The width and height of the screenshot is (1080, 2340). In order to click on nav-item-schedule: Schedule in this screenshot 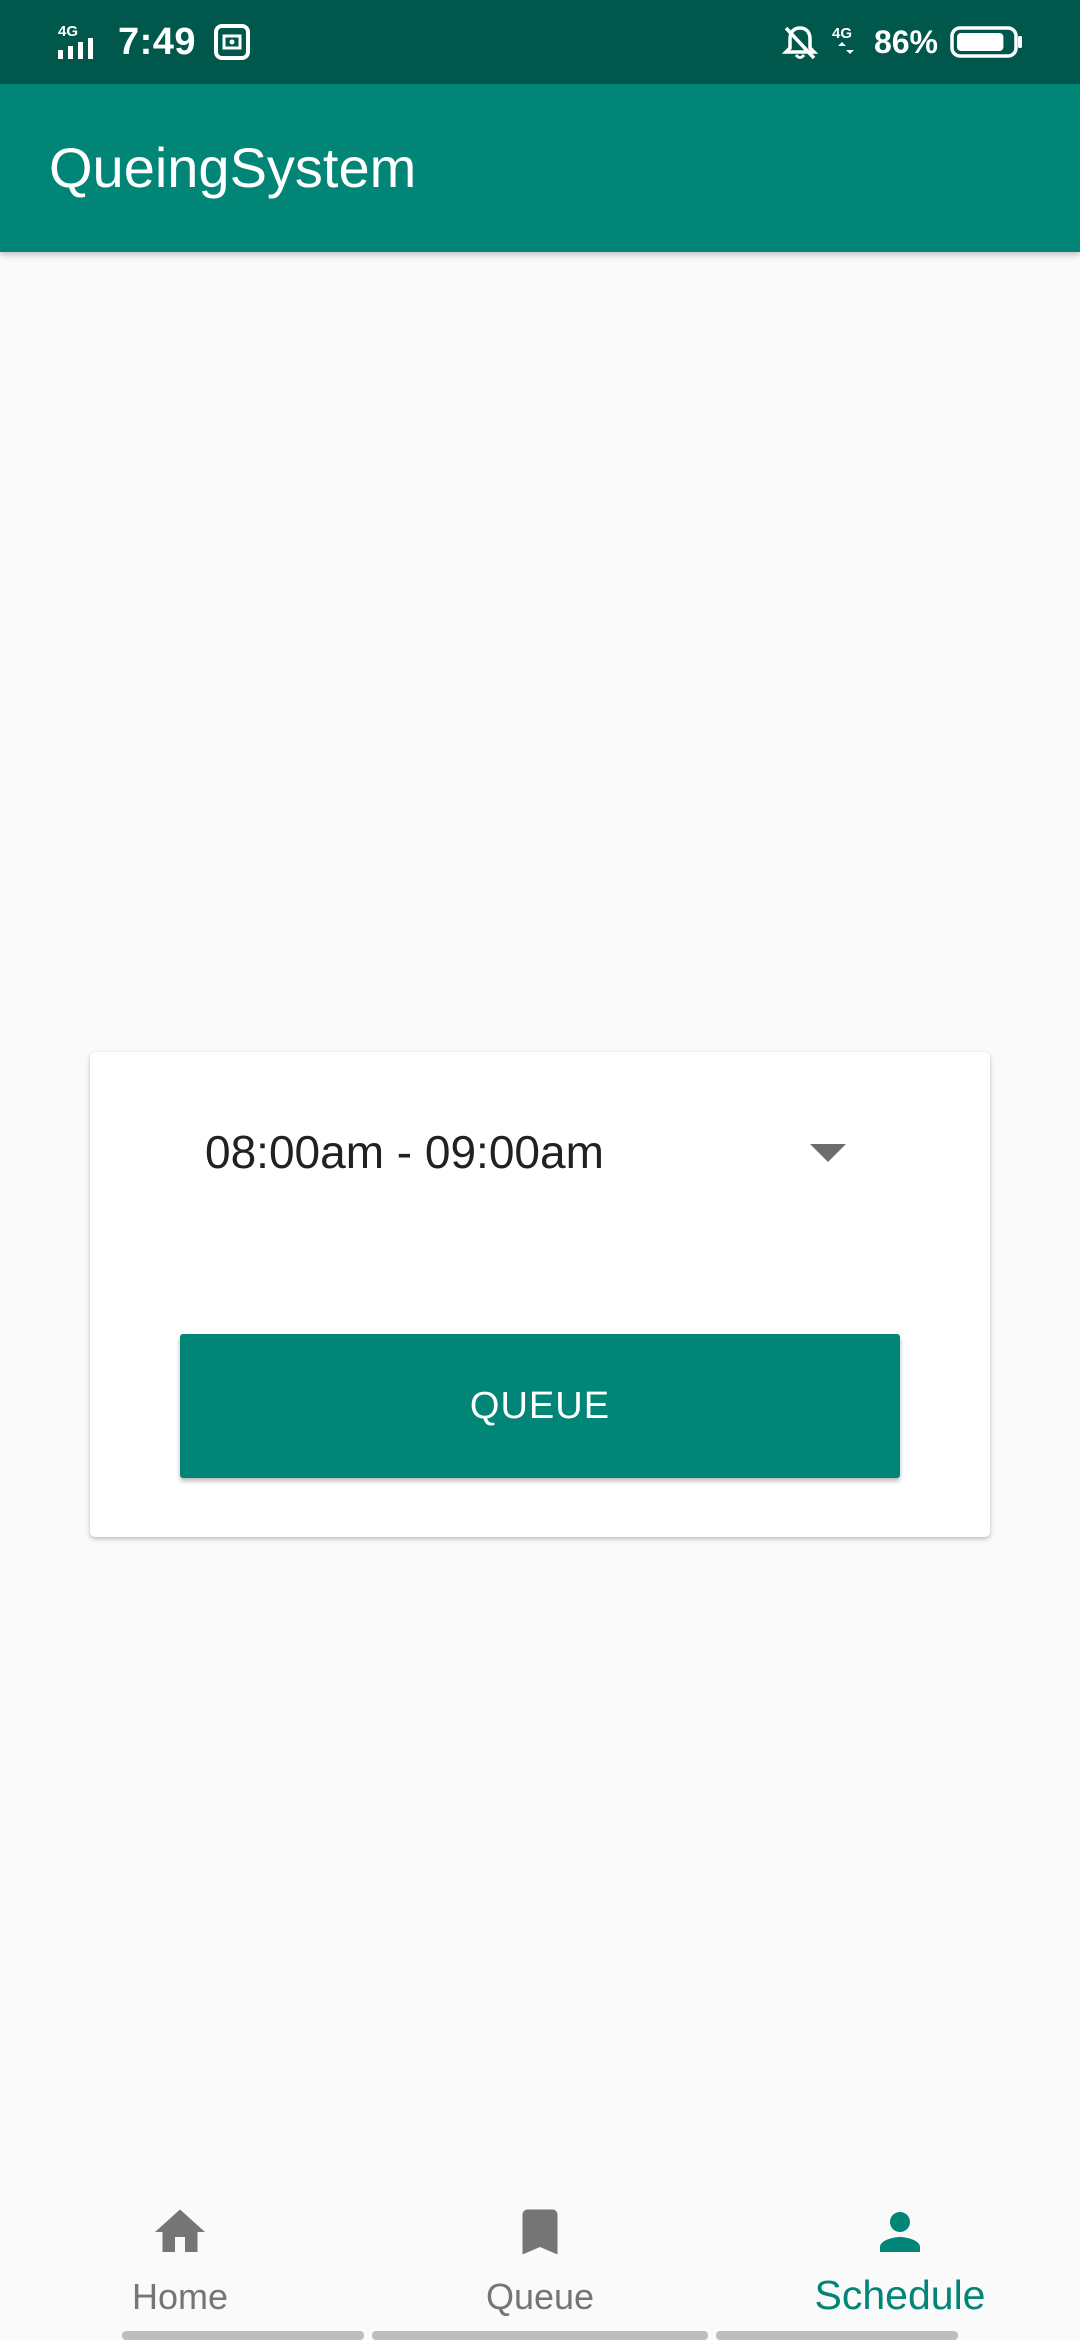, I will do `click(900, 2262)`.